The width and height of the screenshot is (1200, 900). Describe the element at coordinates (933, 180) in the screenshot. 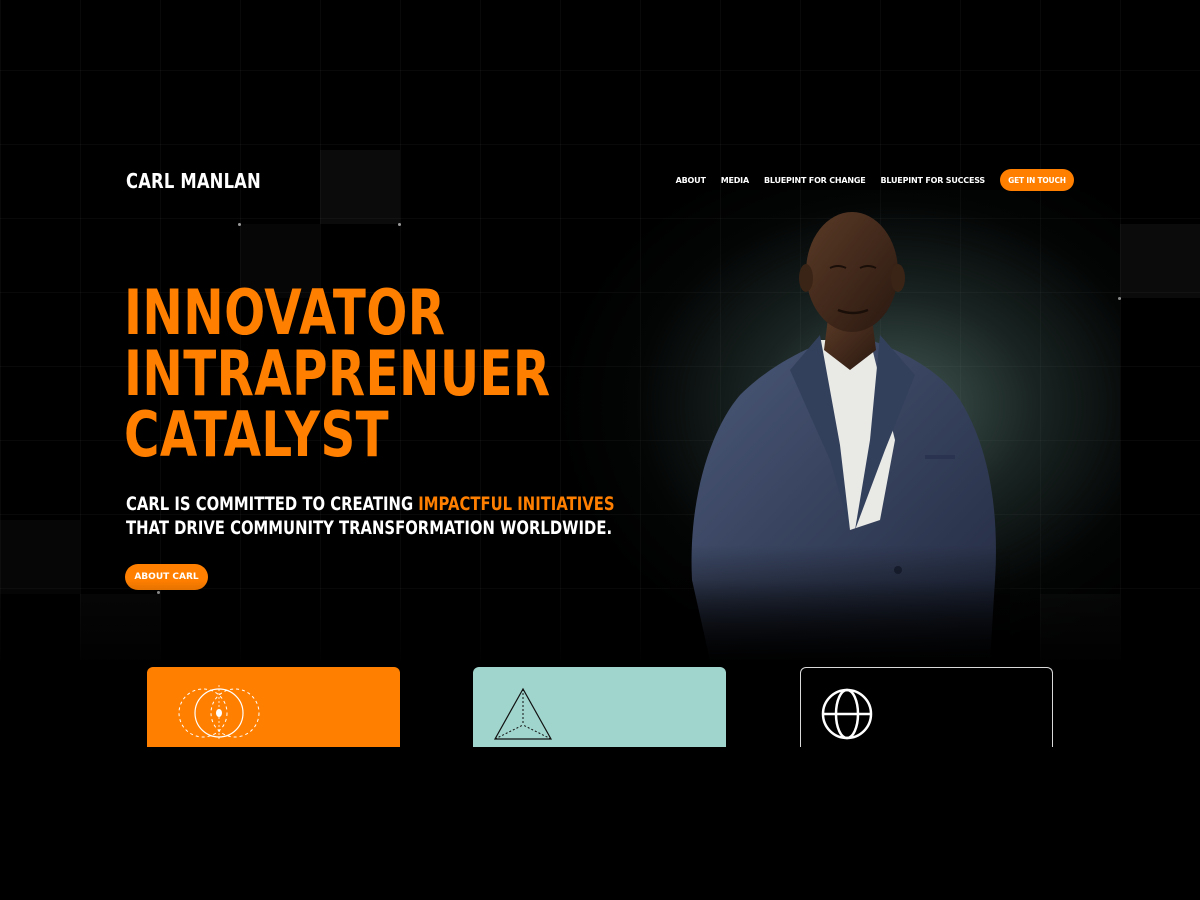

I see `nav-item-blueprint-for-success: BLUEPINT FOR SUCCESS` at that location.